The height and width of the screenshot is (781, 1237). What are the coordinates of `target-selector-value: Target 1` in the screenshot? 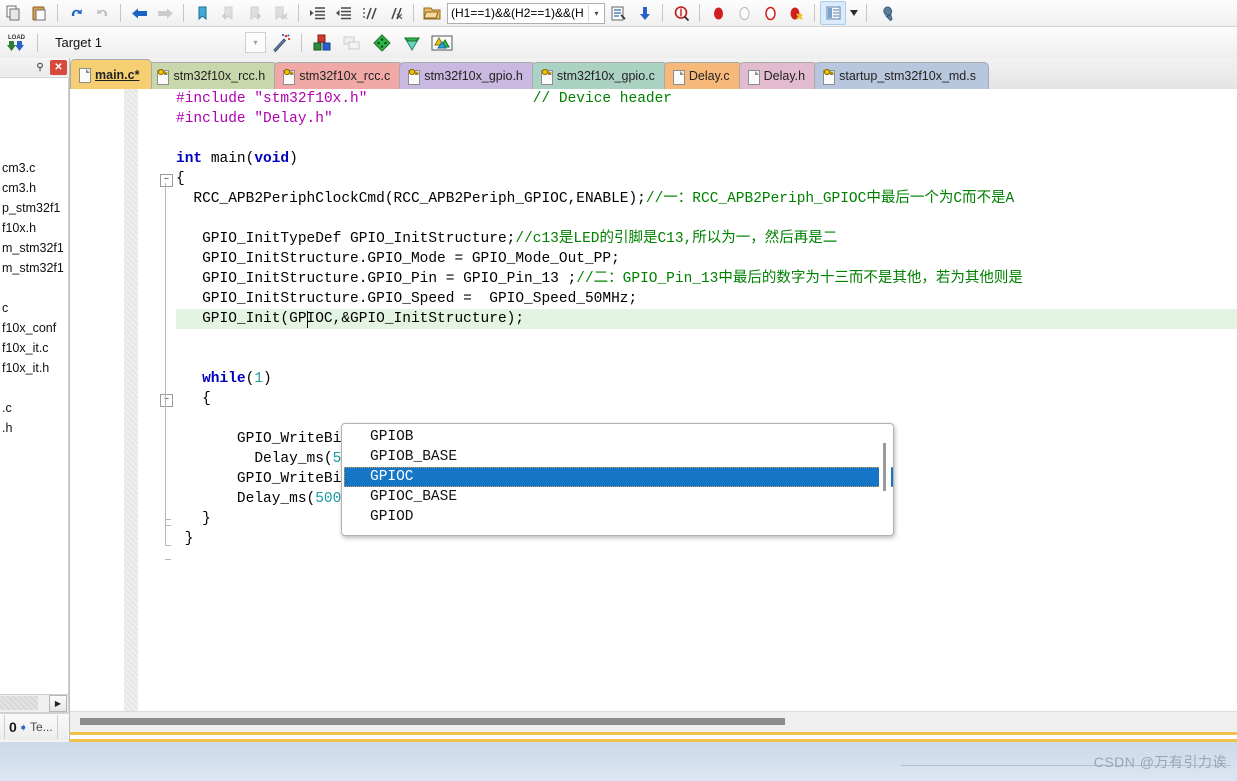 It's located at (150, 42).